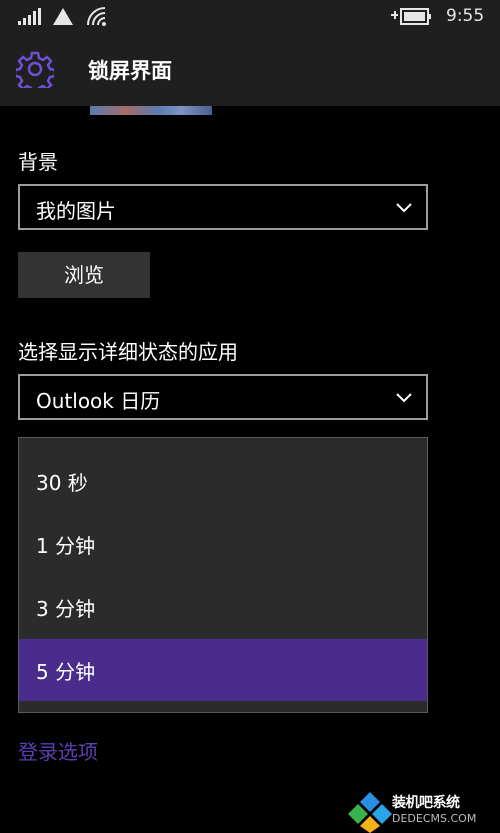 This screenshot has width=500, height=833. What do you see at coordinates (84, 275) in the screenshot?
I see `browse-button: 浏览` at bounding box center [84, 275].